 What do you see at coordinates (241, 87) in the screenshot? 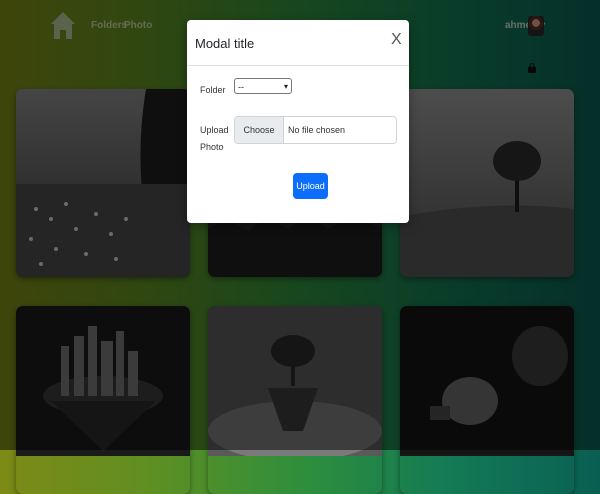
I see `folder-select-value: --` at bounding box center [241, 87].